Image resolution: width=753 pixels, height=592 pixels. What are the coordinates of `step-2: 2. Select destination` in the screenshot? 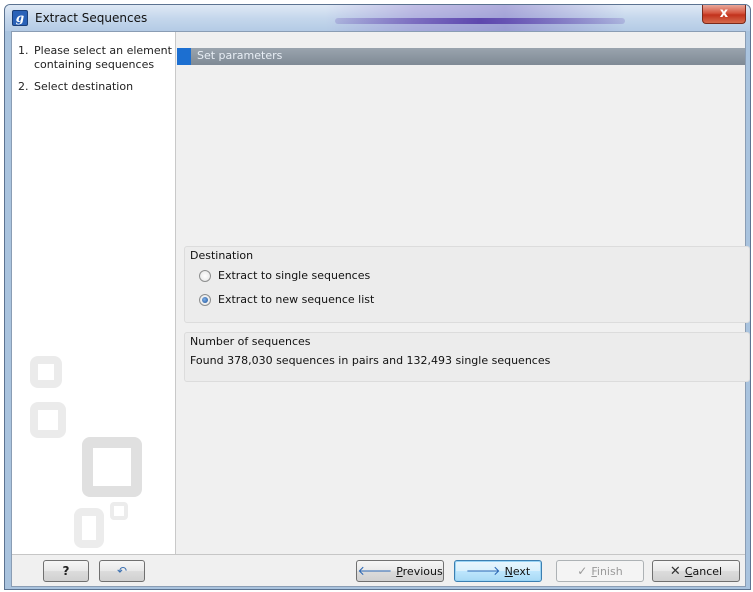 It's located at (96, 87).